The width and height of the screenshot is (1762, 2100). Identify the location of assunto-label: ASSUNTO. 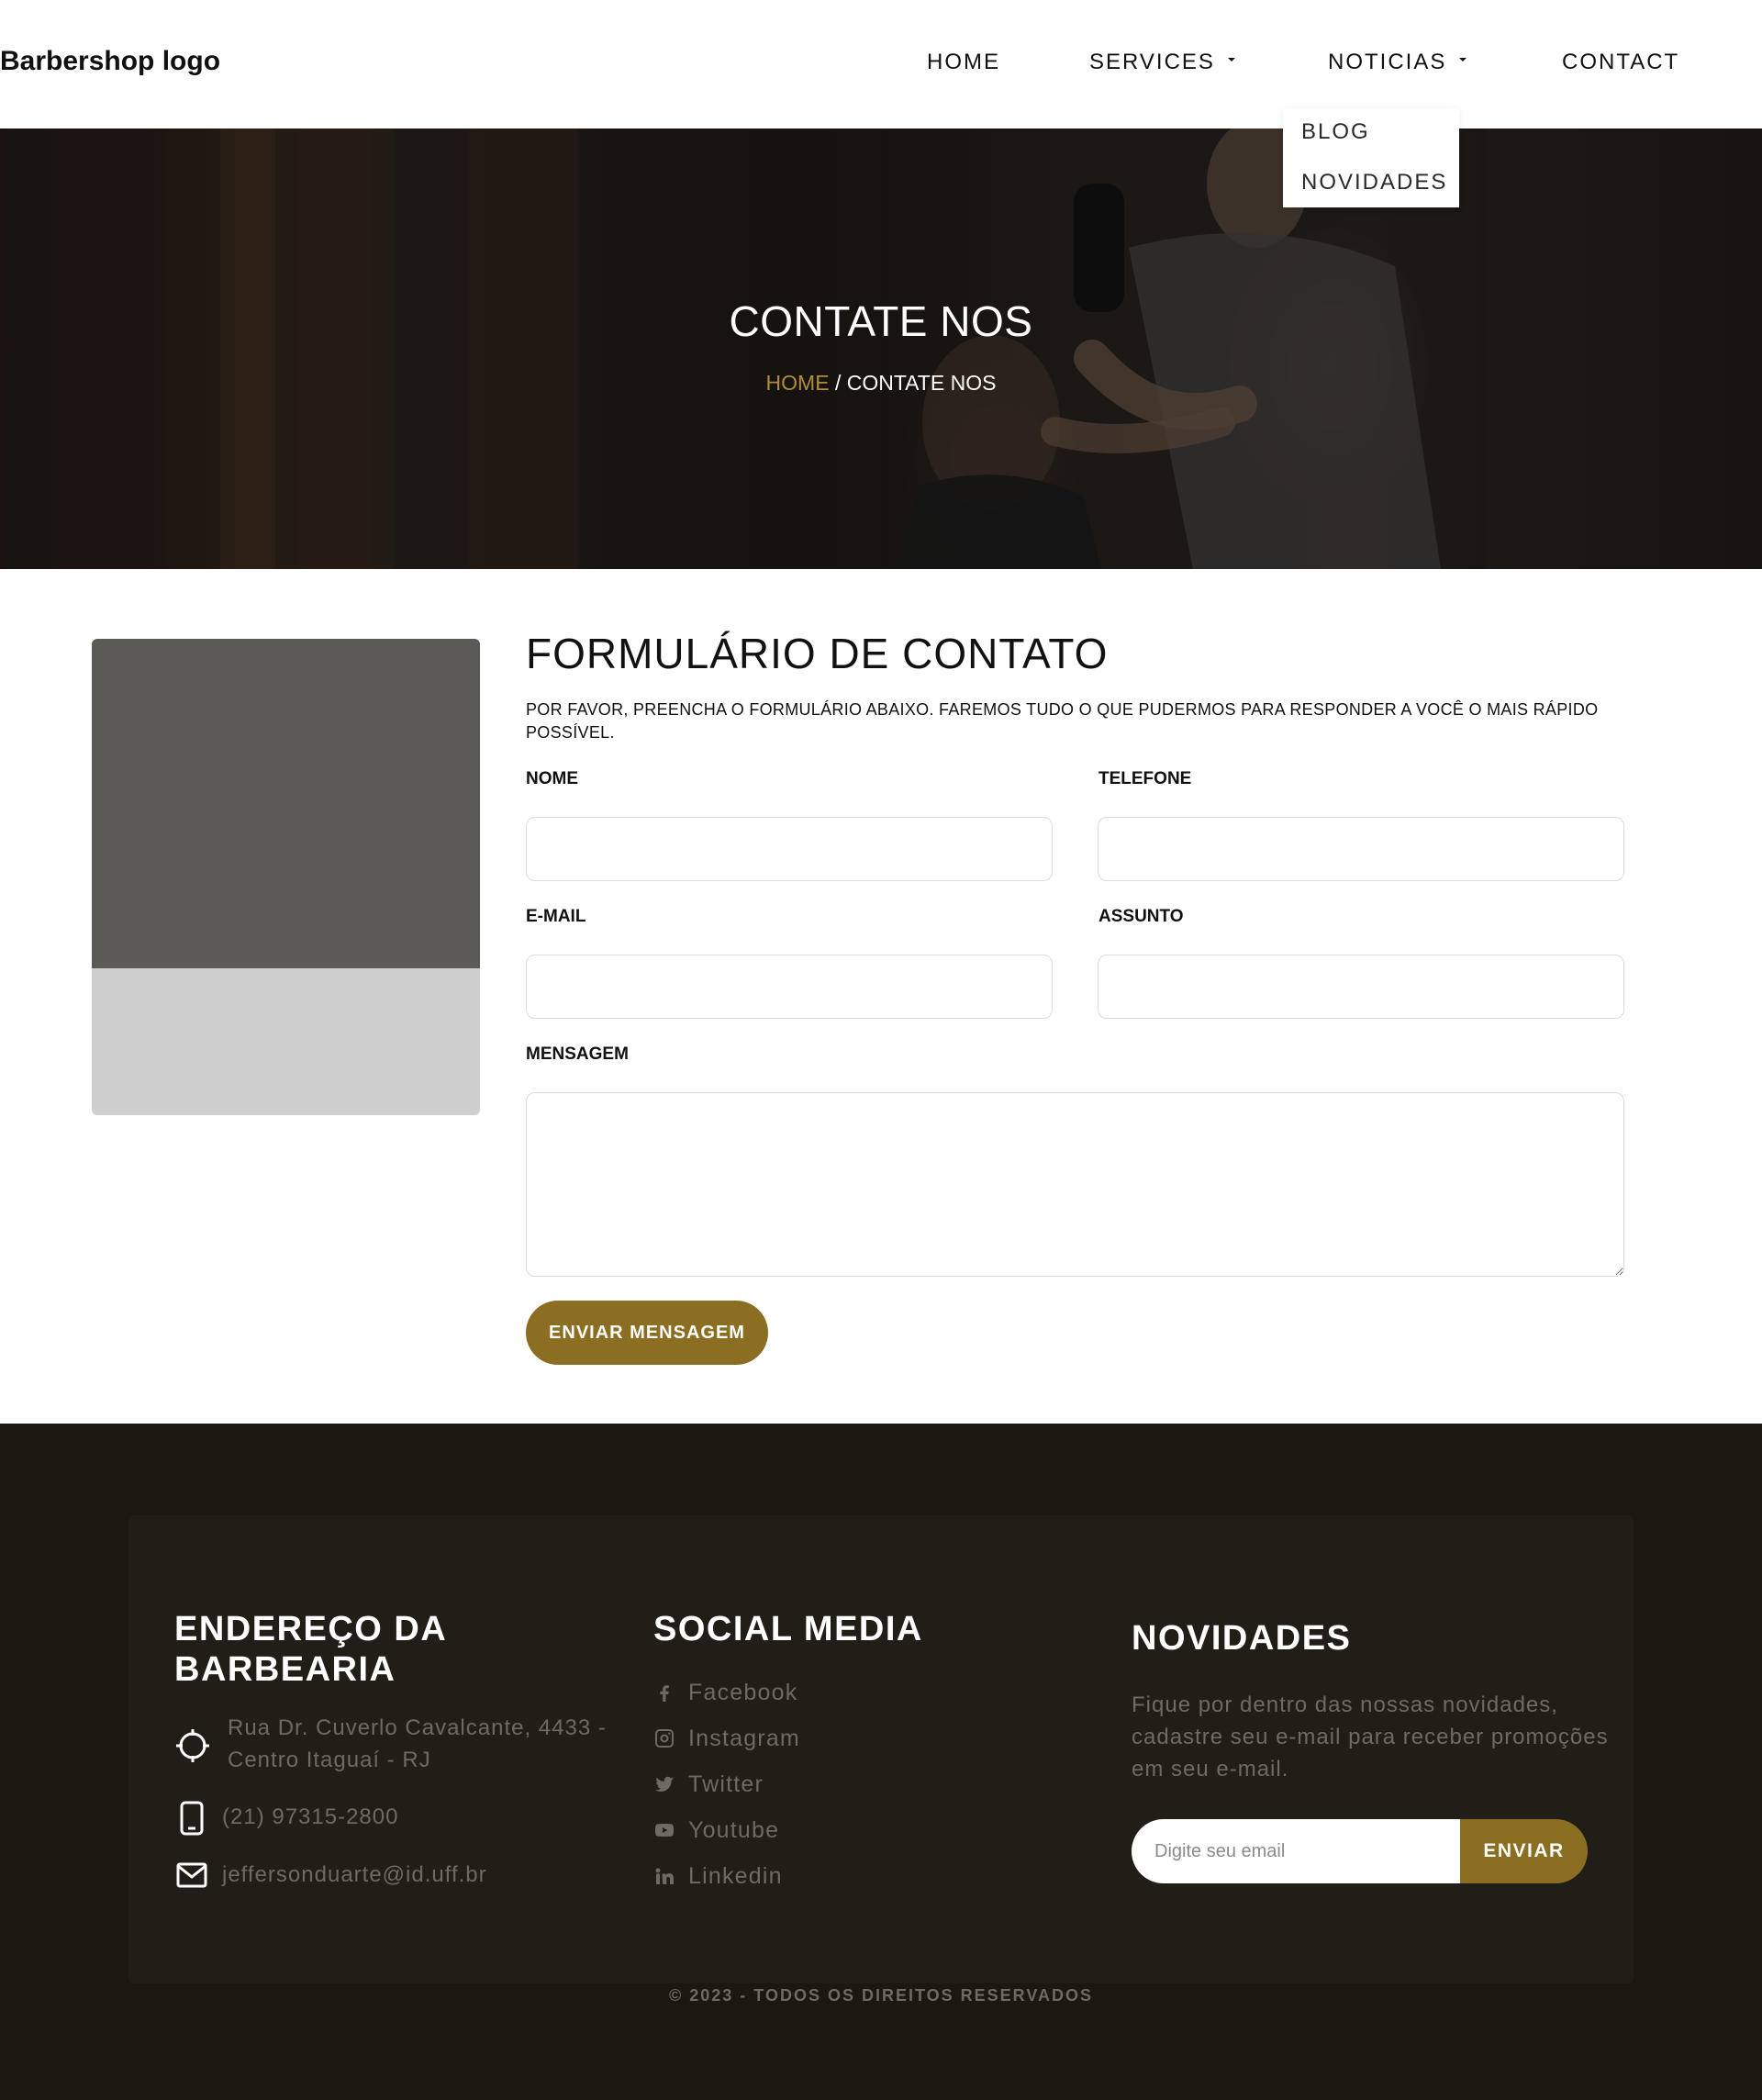
(1141, 916).